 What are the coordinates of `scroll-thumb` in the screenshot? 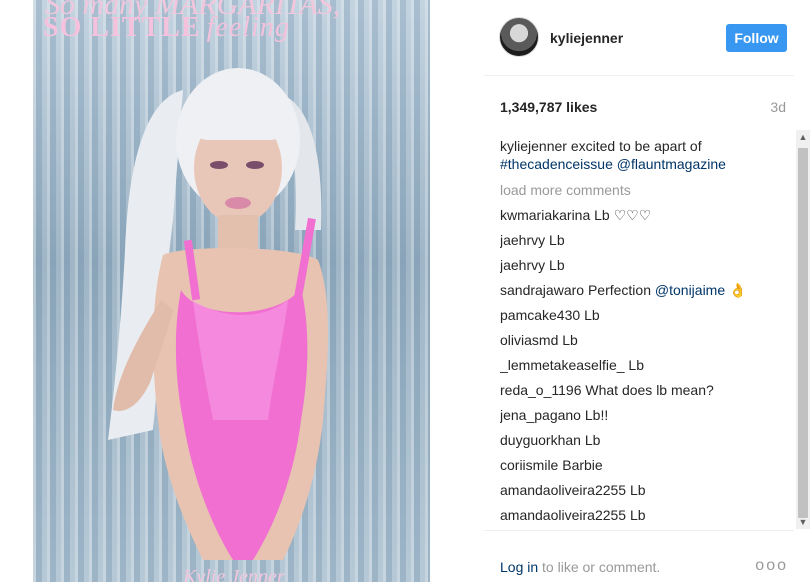 It's located at (803, 333).